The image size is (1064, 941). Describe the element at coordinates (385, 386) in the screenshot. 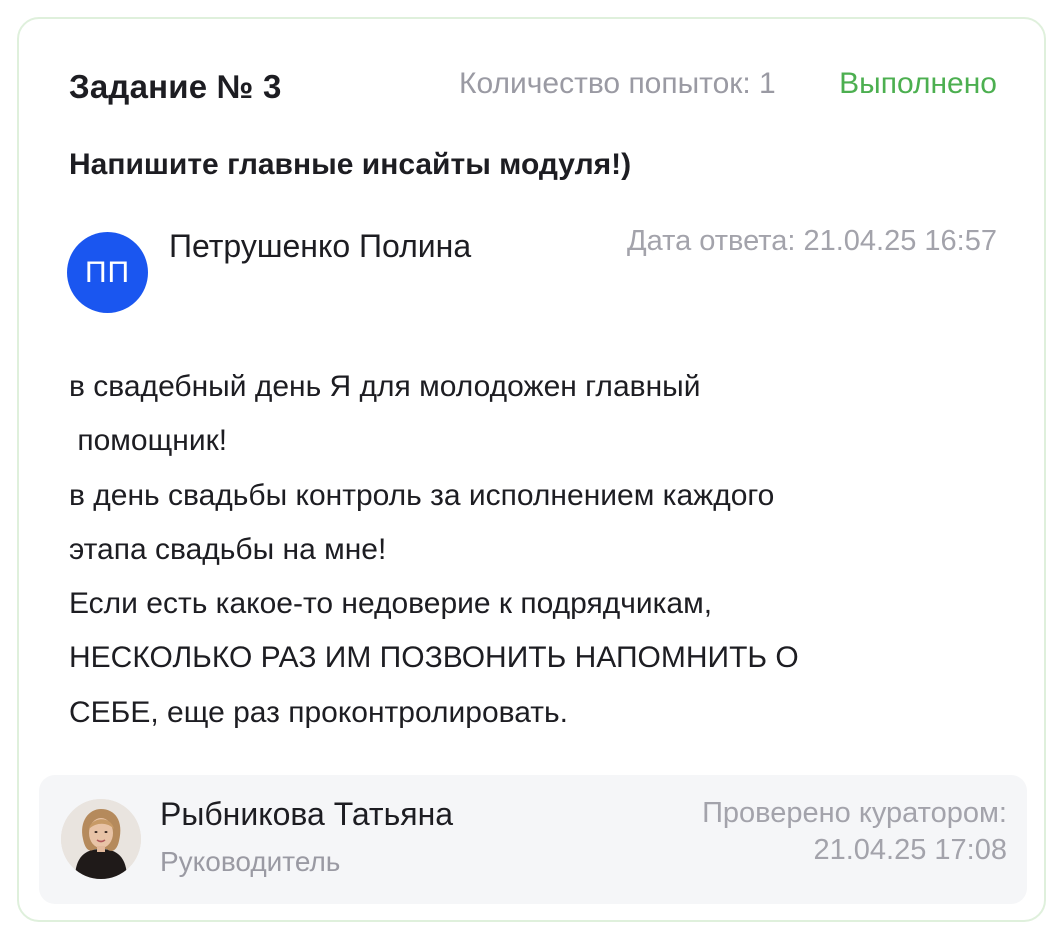

I see `answer-line: в свадебный день Я для молодожен главный` at that location.